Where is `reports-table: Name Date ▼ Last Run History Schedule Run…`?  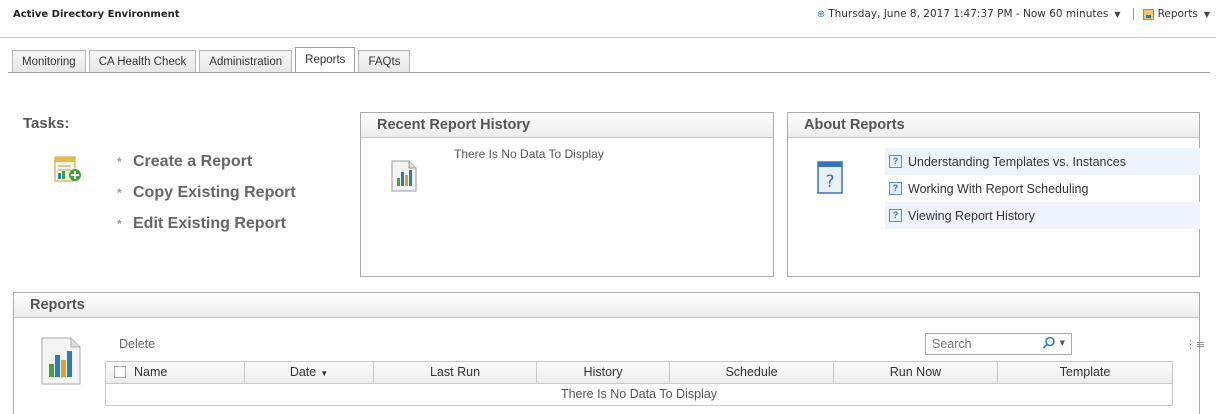 reports-table: Name Date ▼ Last Run History Schedule Run… is located at coordinates (639, 383).